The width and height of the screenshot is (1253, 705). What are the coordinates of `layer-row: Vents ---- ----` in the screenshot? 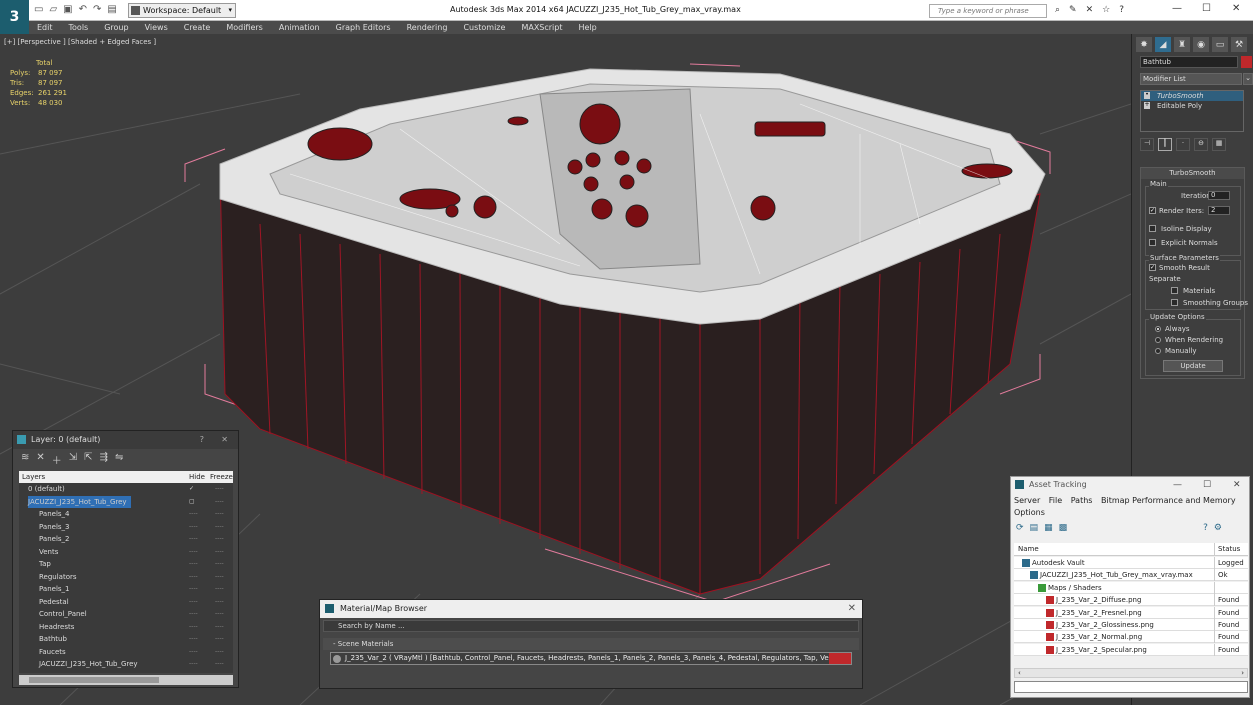 It's located at (126, 552).